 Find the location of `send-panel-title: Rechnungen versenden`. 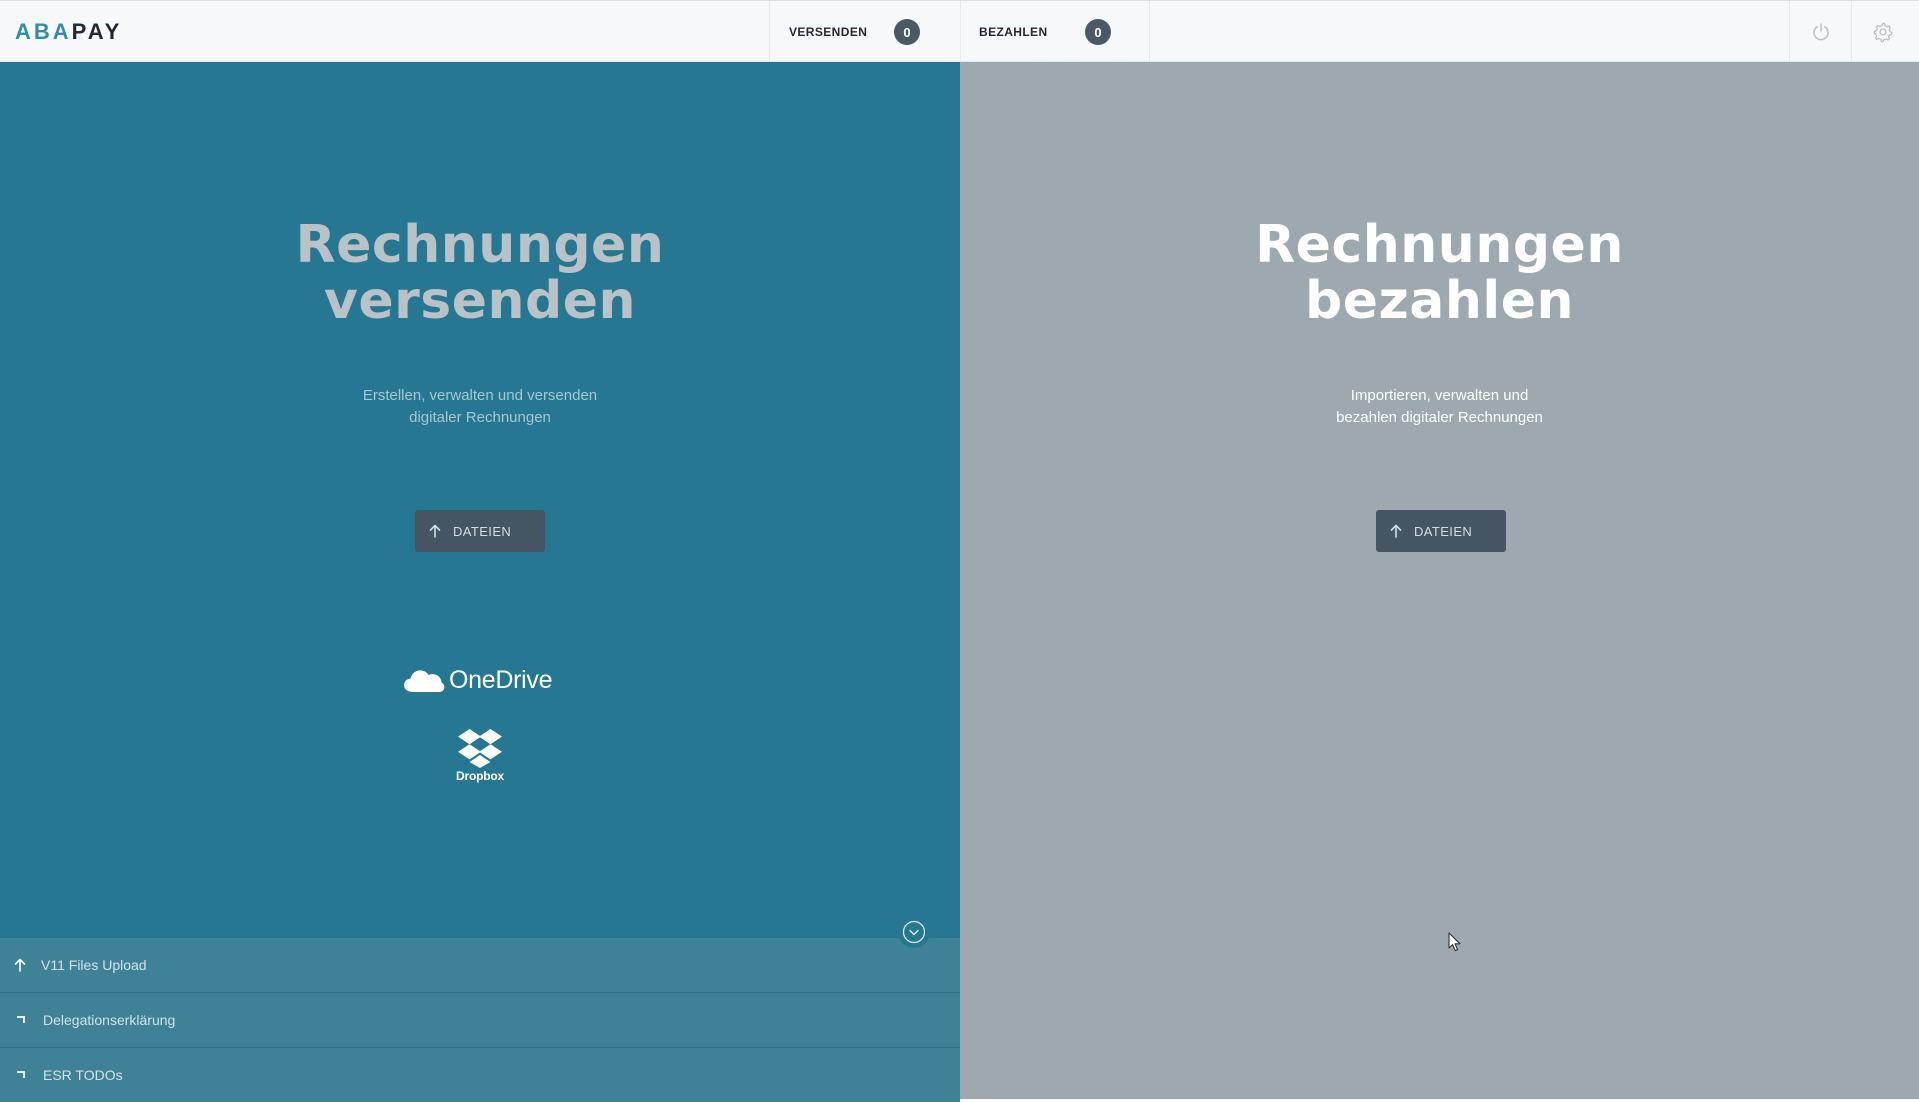

send-panel-title: Rechnungen versenden is located at coordinates (480, 273).